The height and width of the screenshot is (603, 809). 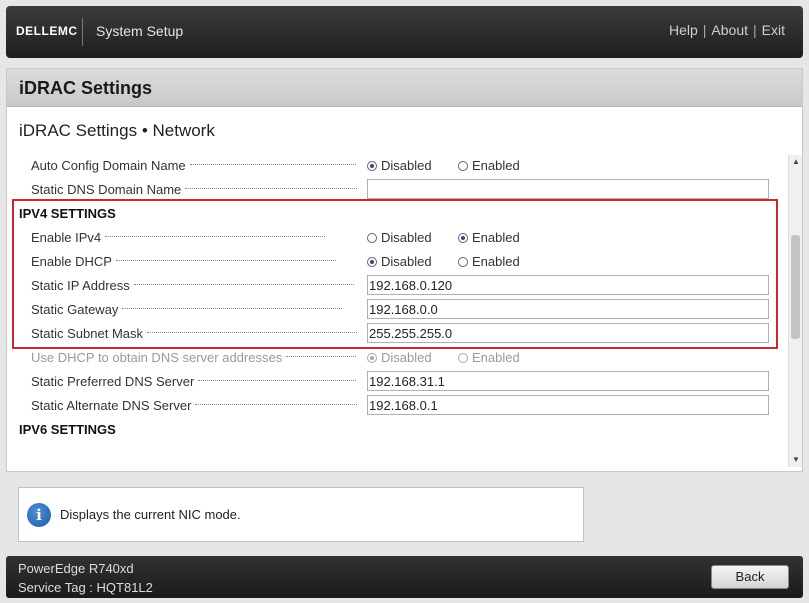 I want to click on static-subnet-field: 255.255.255.0, so click(x=568, y=333).